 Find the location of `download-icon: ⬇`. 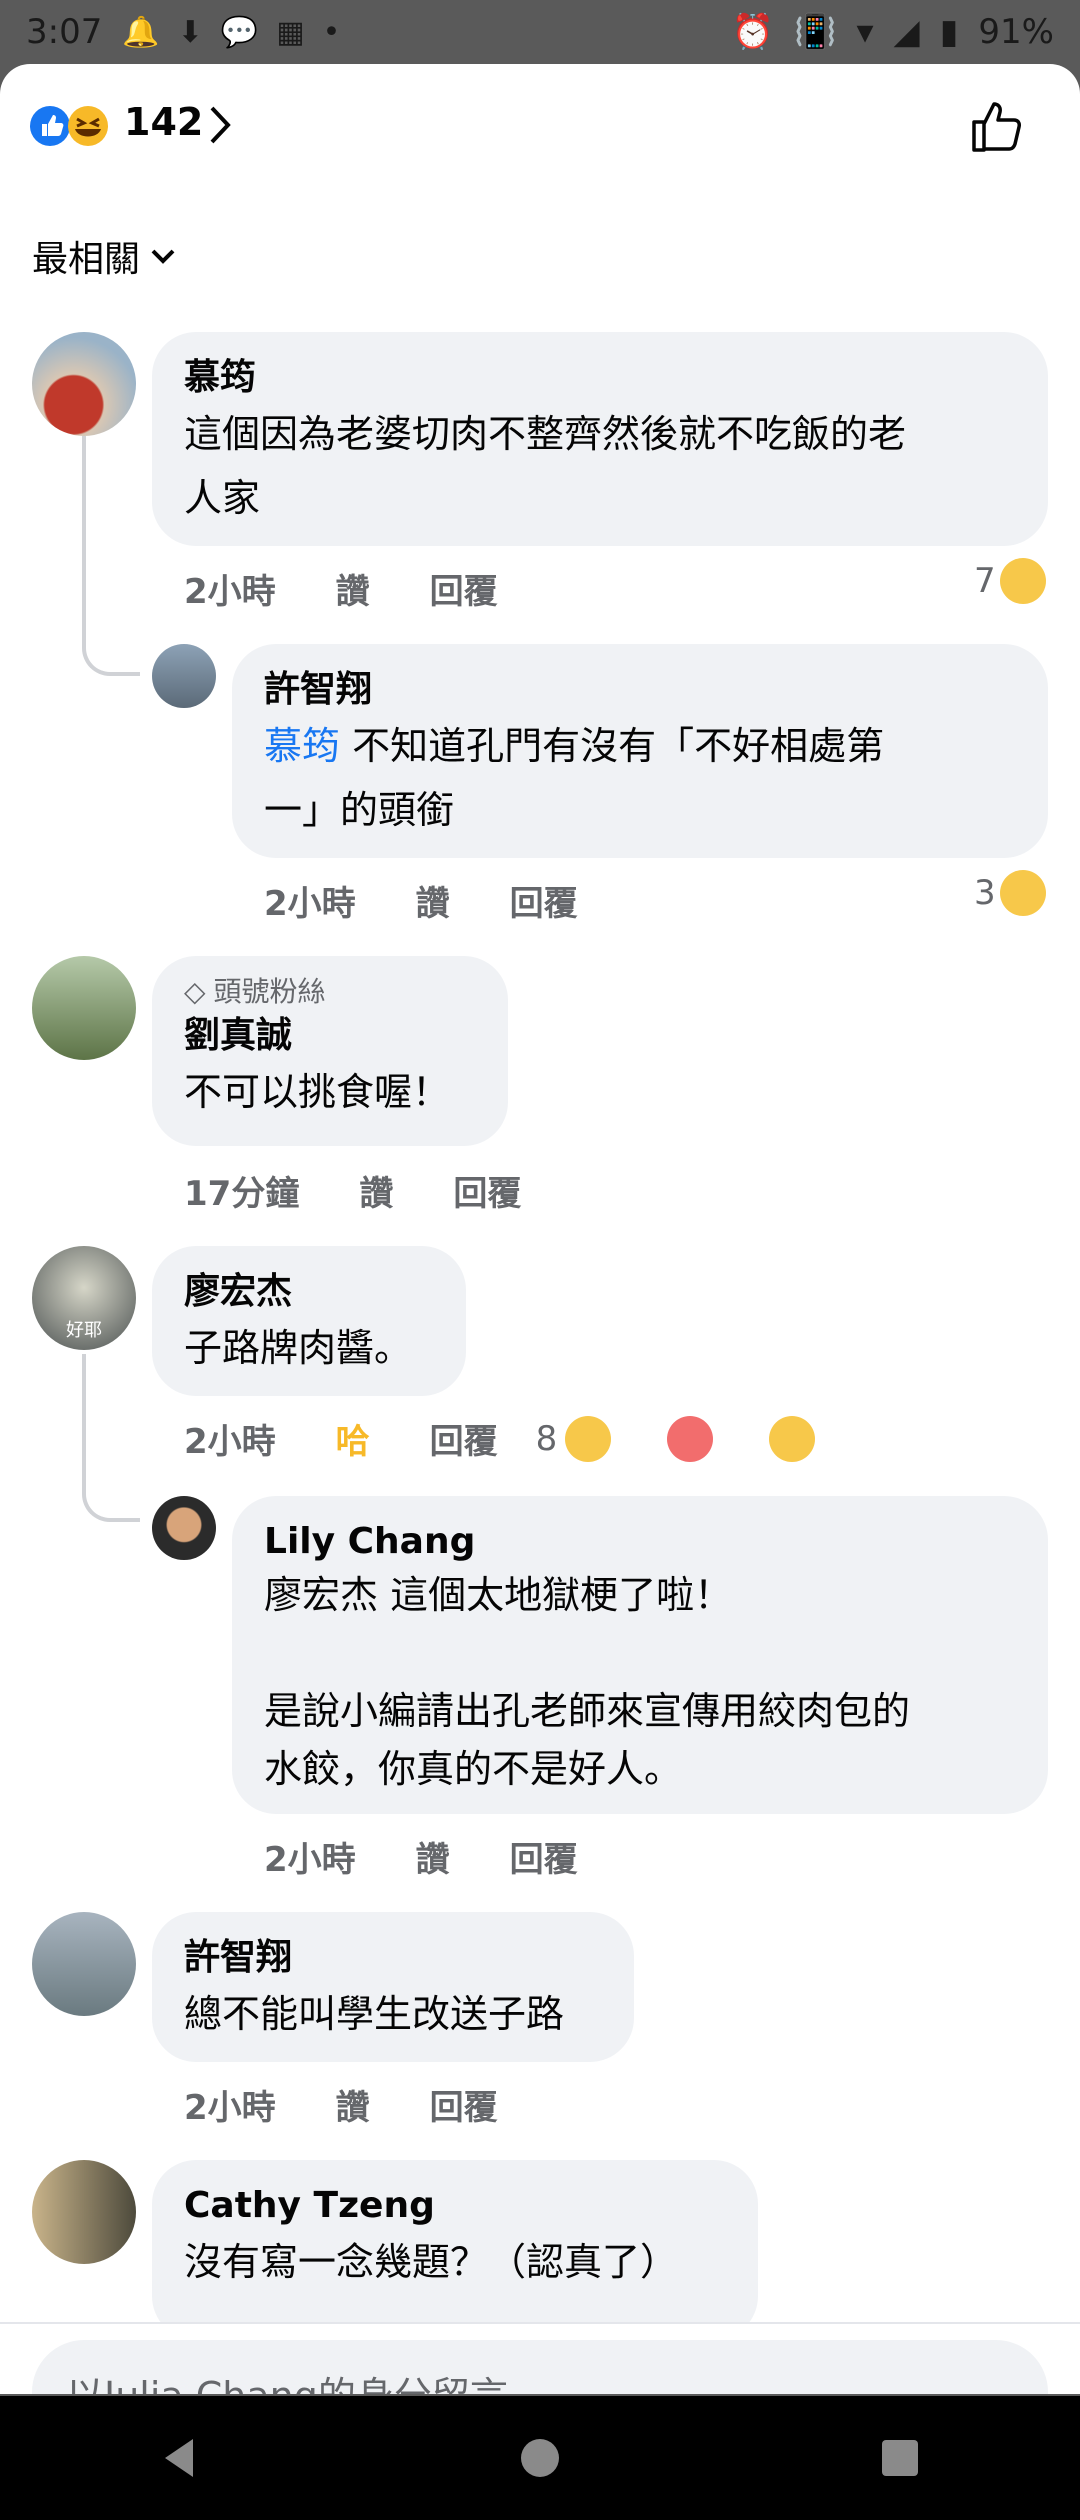

download-icon: ⬇ is located at coordinates (190, 32).